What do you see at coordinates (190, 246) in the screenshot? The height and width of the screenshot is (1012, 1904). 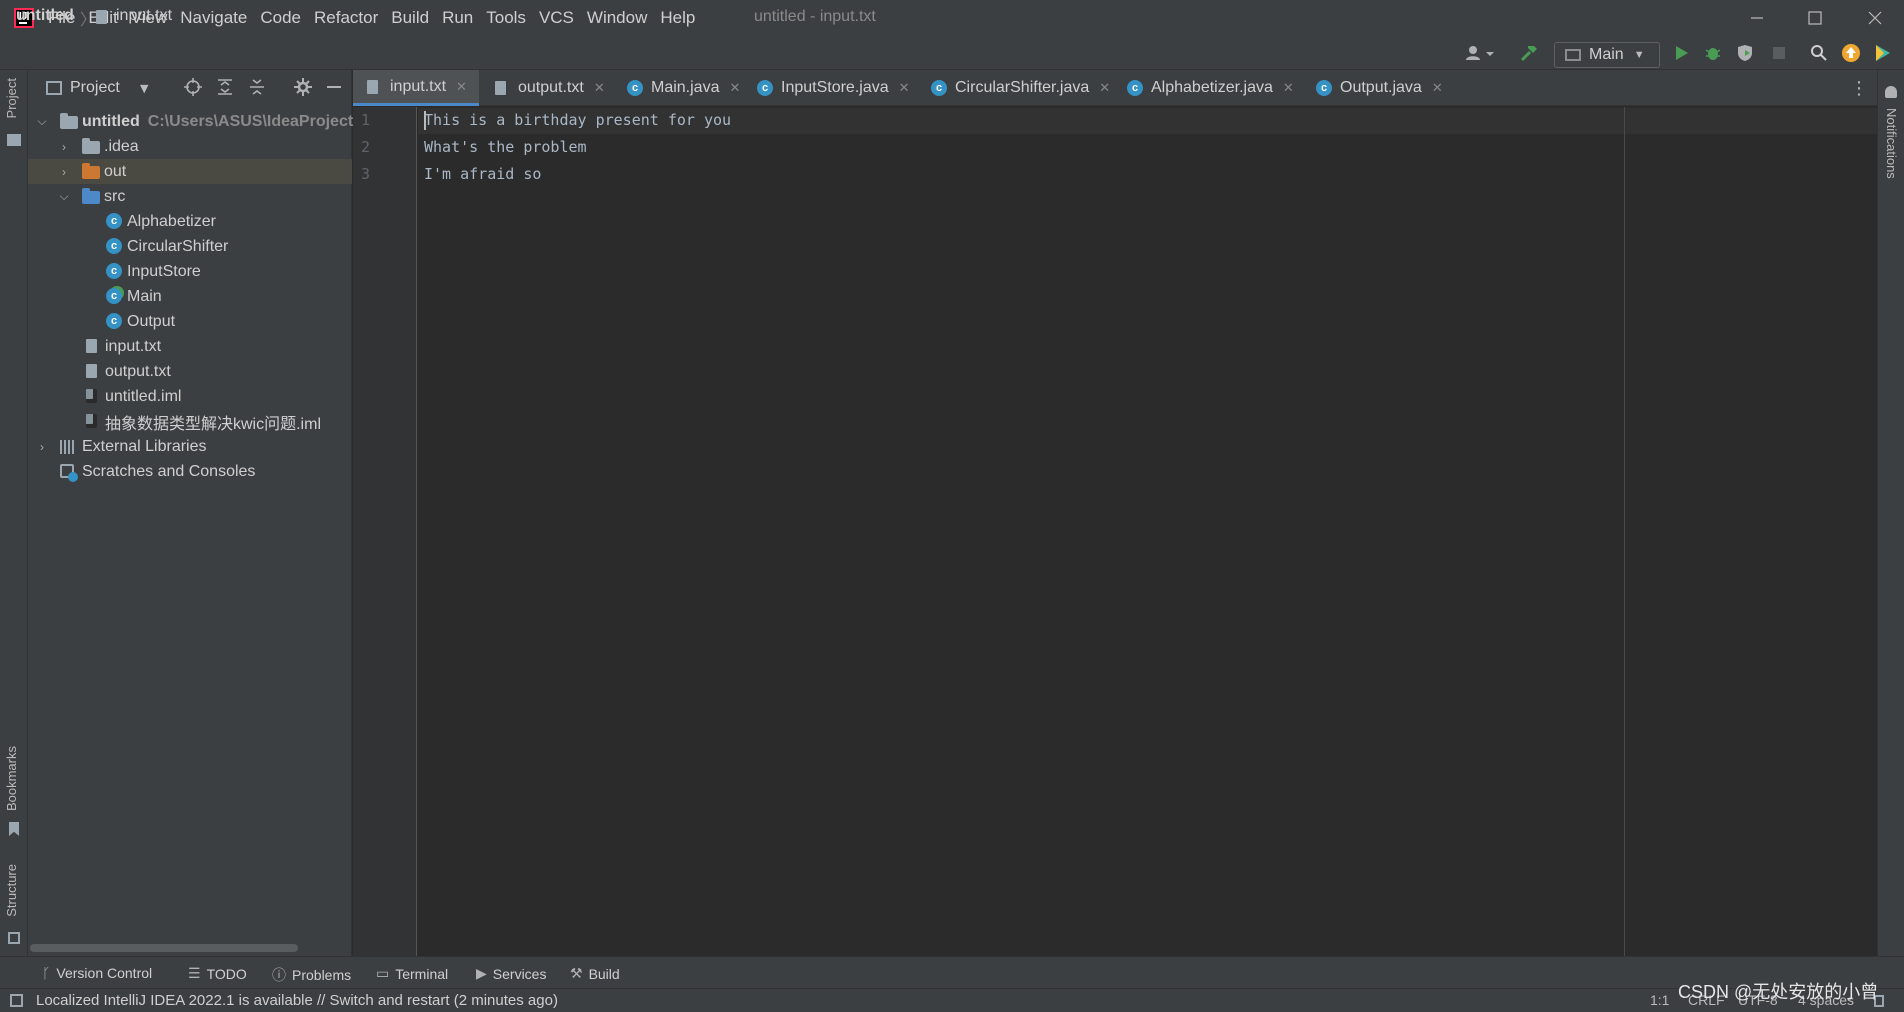 I see `tree-item-class-circularshifter: c CircularShifter` at bounding box center [190, 246].